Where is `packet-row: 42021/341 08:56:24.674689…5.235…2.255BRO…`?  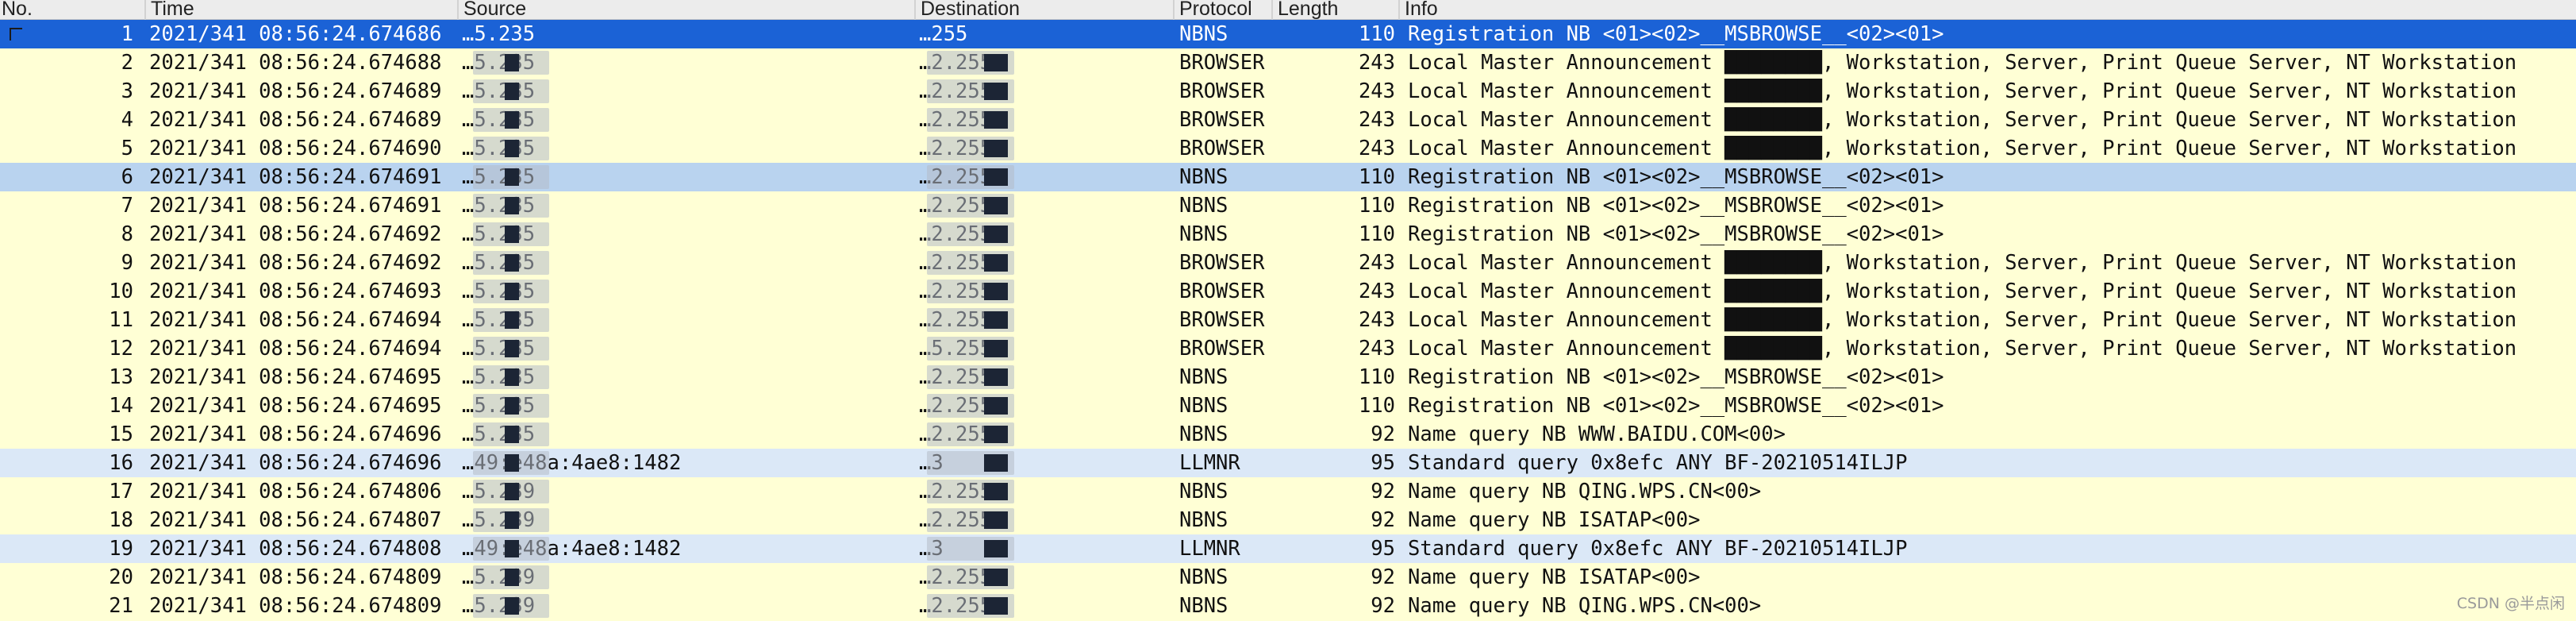
packet-row: 42021/341 08:56:24.674689…5.235…2.255BRO… is located at coordinates (1288, 120).